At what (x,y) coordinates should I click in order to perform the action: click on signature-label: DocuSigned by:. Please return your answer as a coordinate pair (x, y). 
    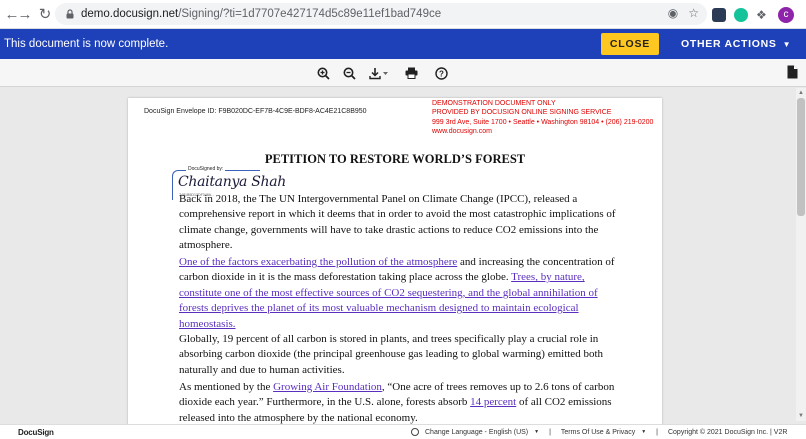
    Looking at the image, I should click on (206, 169).